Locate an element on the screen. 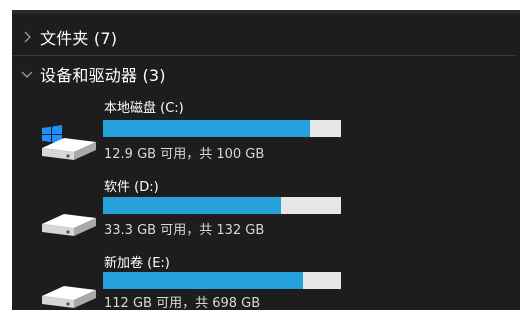  drive-name: 软件 (D:) is located at coordinates (131, 187).